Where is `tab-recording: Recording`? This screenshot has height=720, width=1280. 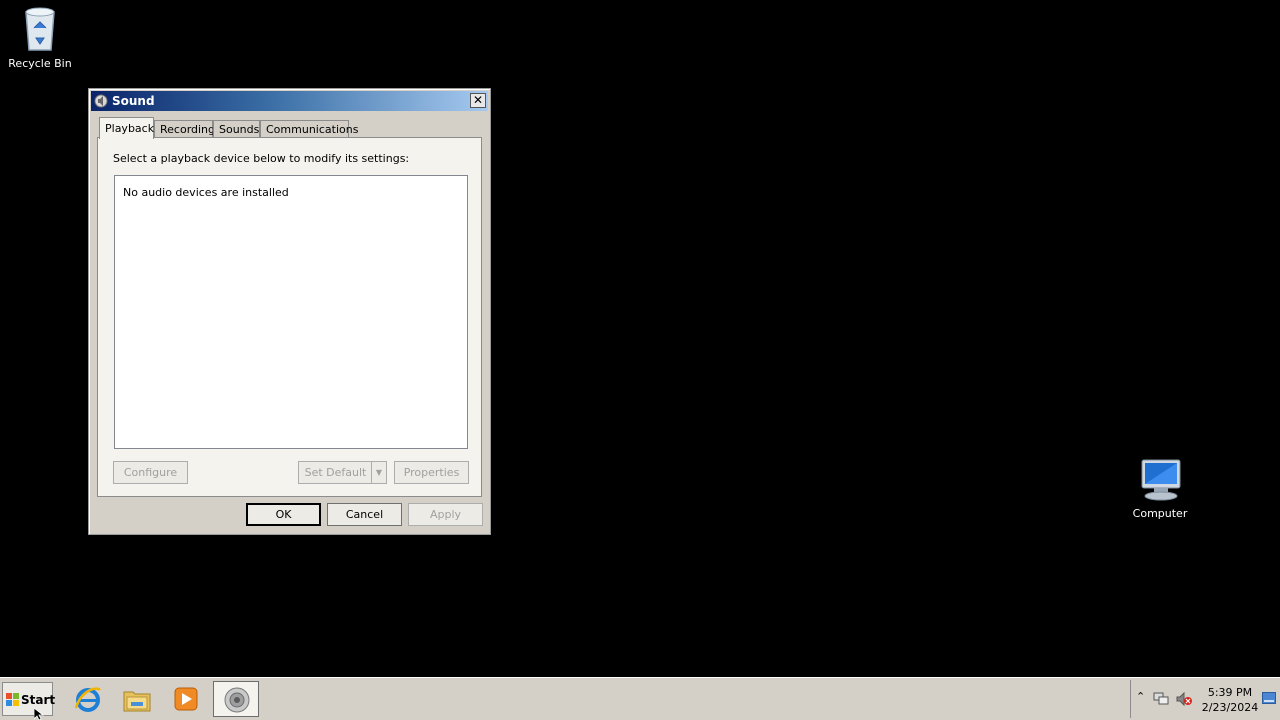 tab-recording: Recording is located at coordinates (185, 129).